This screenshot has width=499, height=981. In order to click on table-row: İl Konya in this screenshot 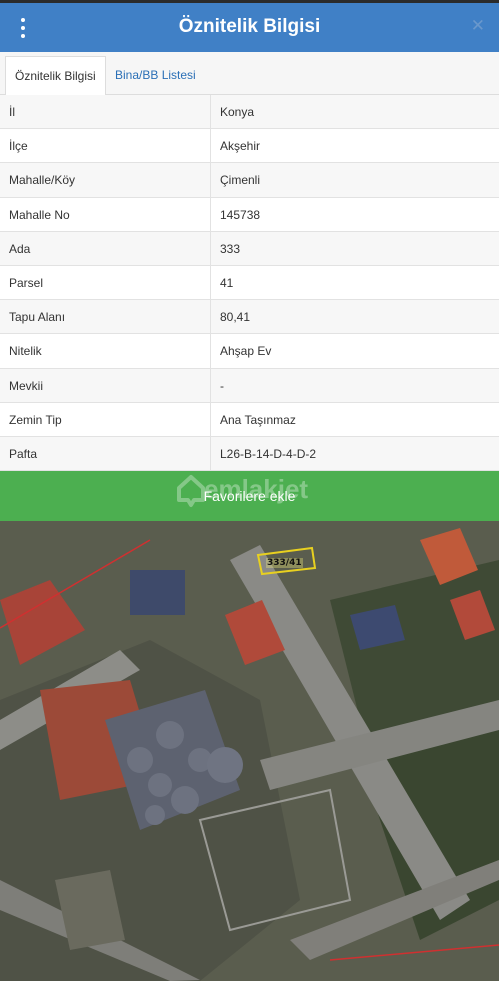, I will do `click(249, 112)`.